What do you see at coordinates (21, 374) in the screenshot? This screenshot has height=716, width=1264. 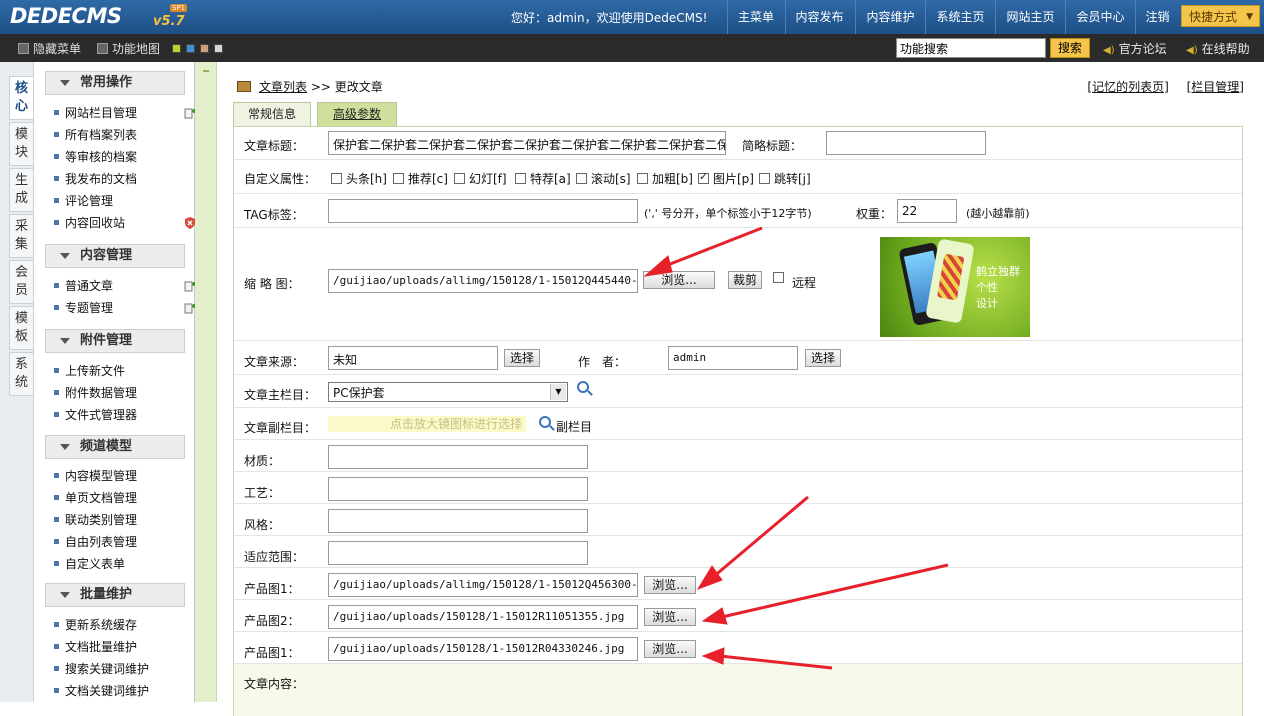 I see `vtab-system: 系统` at bounding box center [21, 374].